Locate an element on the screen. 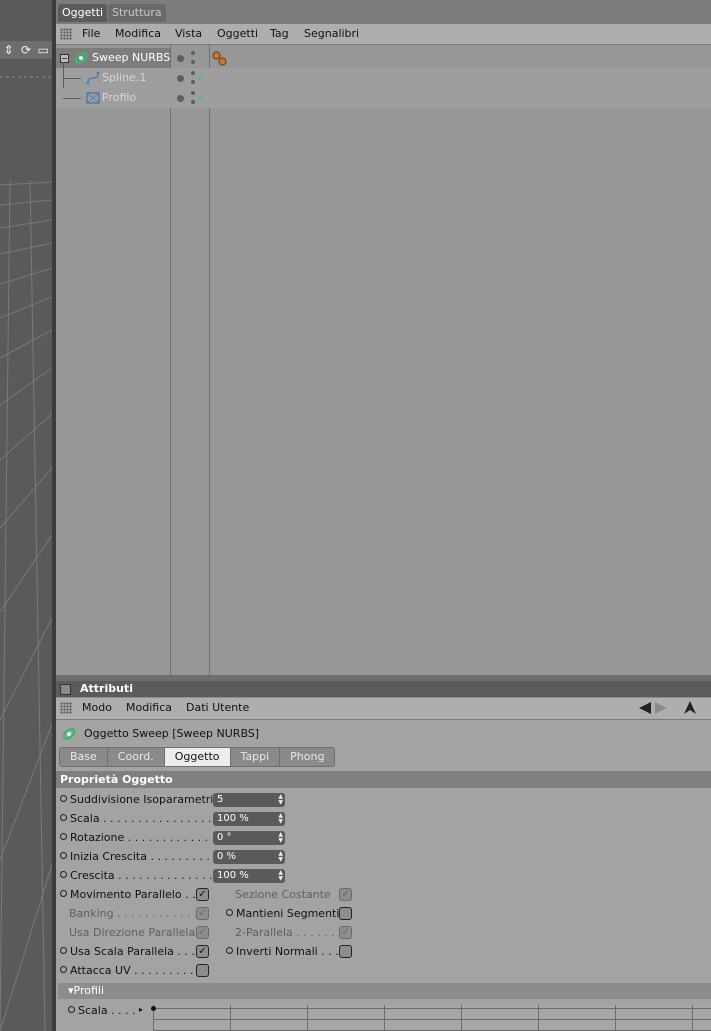  sweep-nurbs-icon is located at coordinates (69, 734).